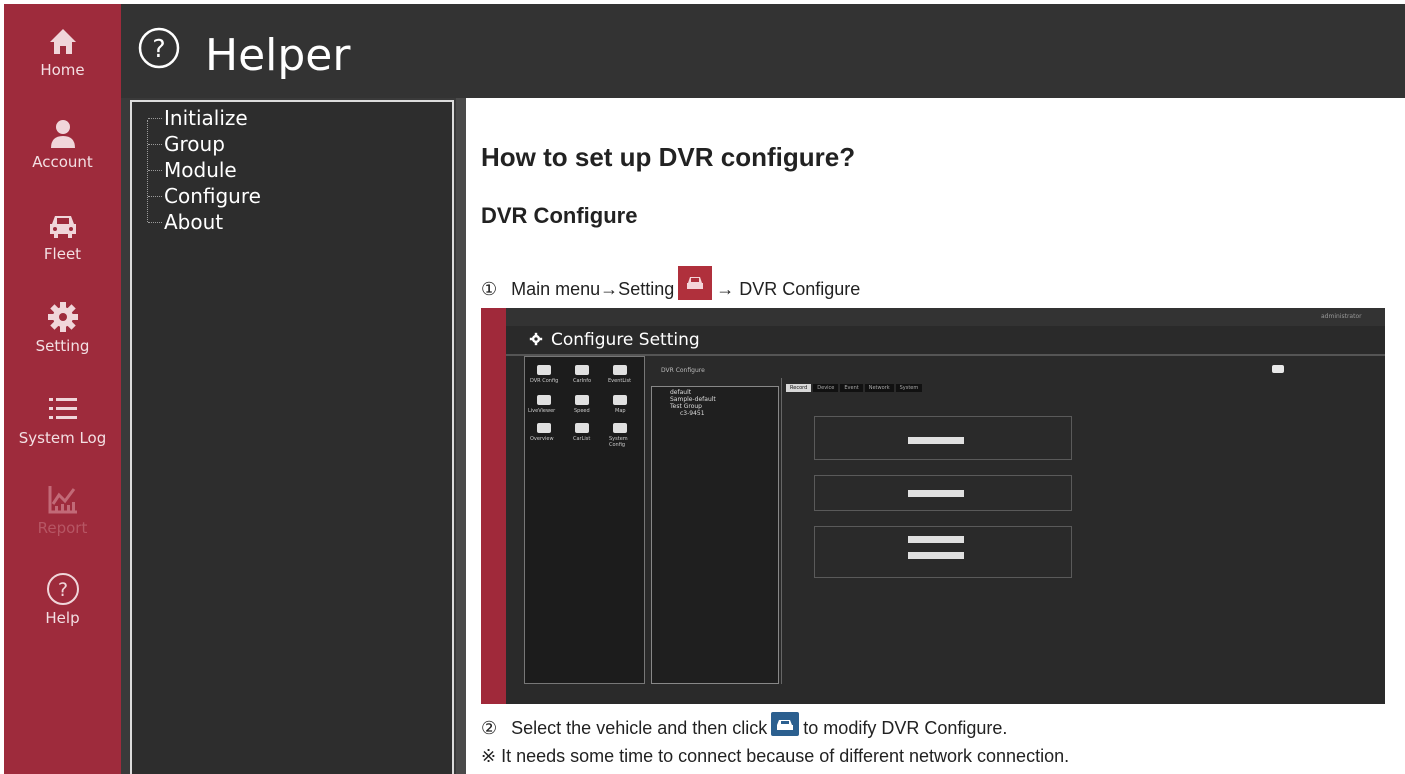 The image size is (1405, 774). I want to click on map-icon, so click(620, 400).